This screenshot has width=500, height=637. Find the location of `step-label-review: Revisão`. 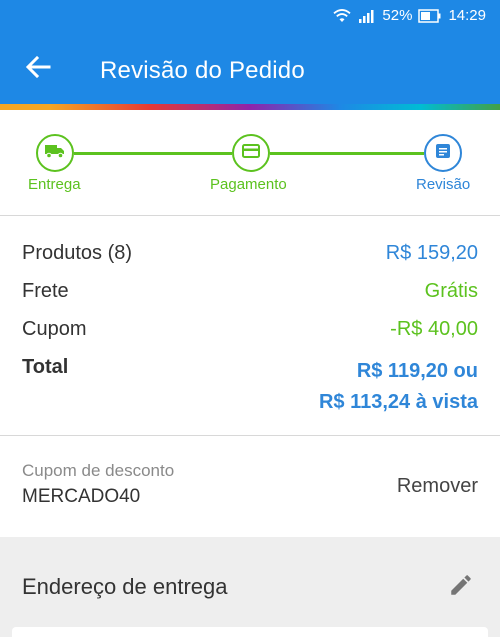

step-label-review: Revisão is located at coordinates (443, 184).